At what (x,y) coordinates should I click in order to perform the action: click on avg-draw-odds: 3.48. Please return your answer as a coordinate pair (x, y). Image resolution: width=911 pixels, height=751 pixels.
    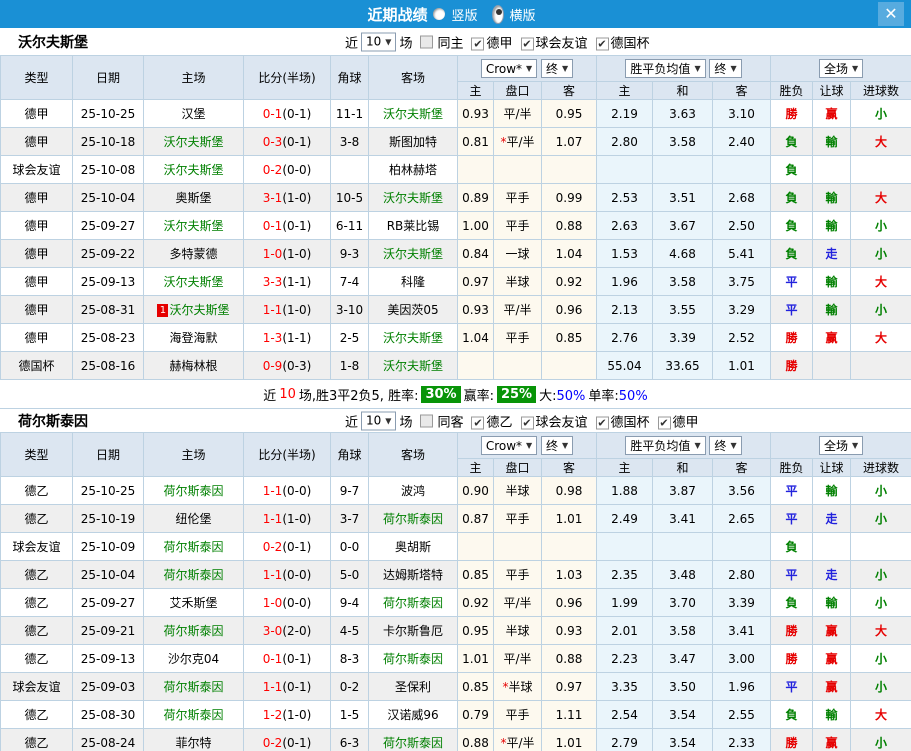
    Looking at the image, I should click on (682, 574).